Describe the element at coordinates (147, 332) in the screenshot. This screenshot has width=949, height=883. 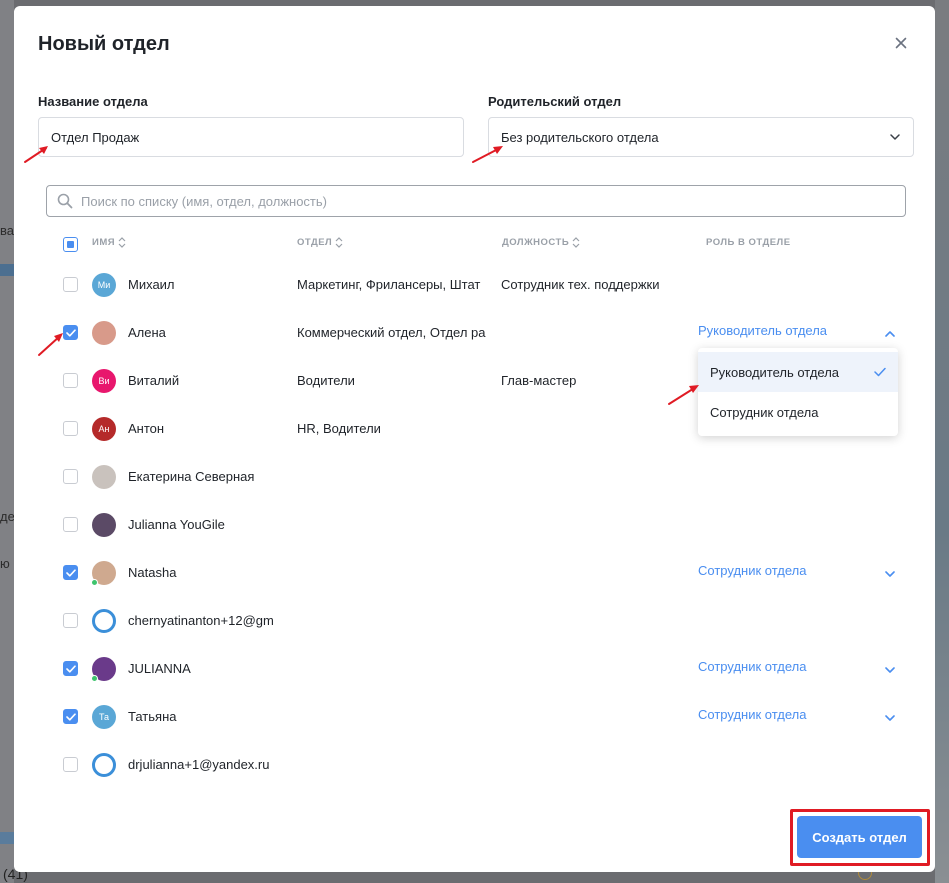
I see `user-name: Алена` at that location.